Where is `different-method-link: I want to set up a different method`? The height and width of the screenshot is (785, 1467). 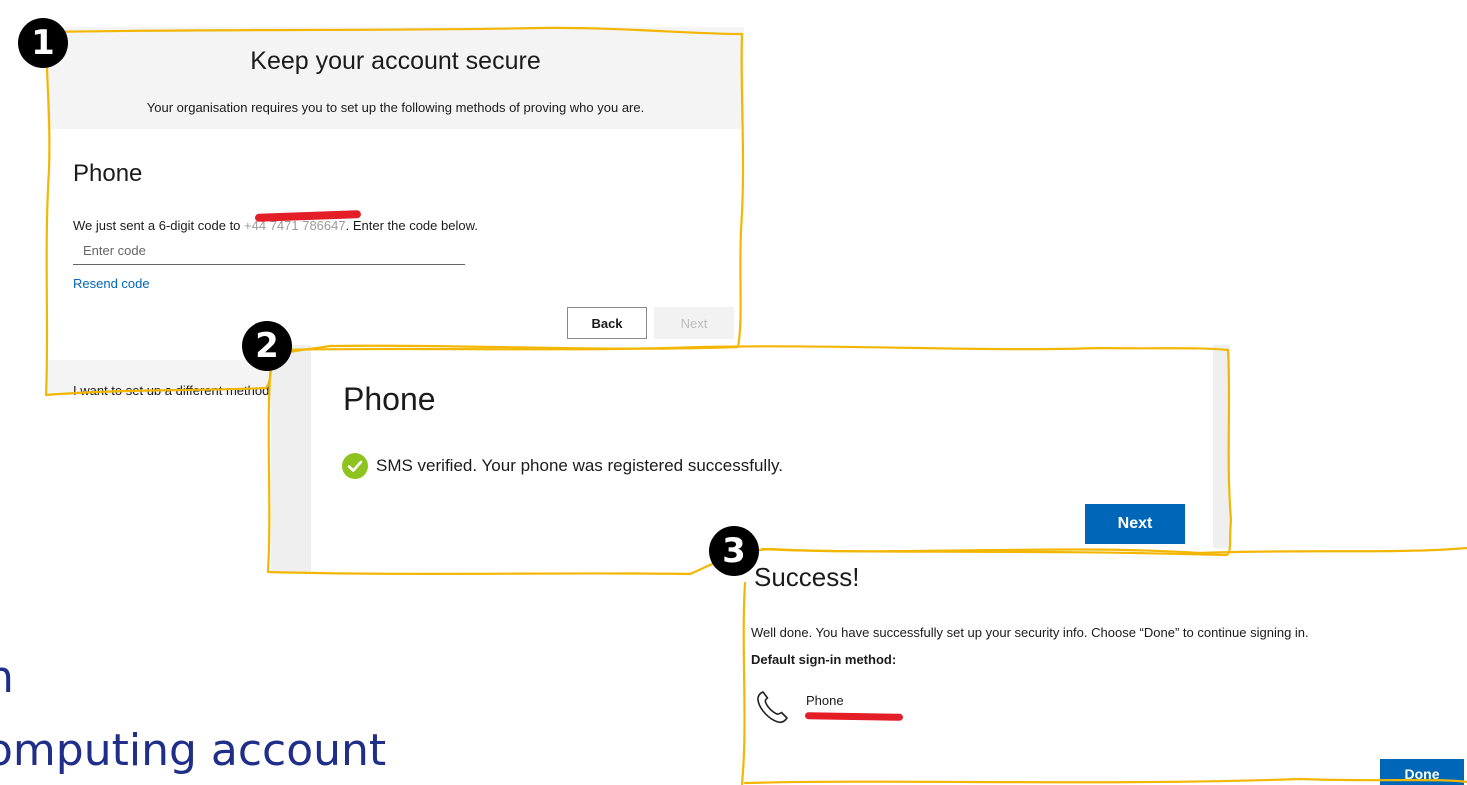
different-method-link: I want to set up a different method is located at coordinates (171, 389).